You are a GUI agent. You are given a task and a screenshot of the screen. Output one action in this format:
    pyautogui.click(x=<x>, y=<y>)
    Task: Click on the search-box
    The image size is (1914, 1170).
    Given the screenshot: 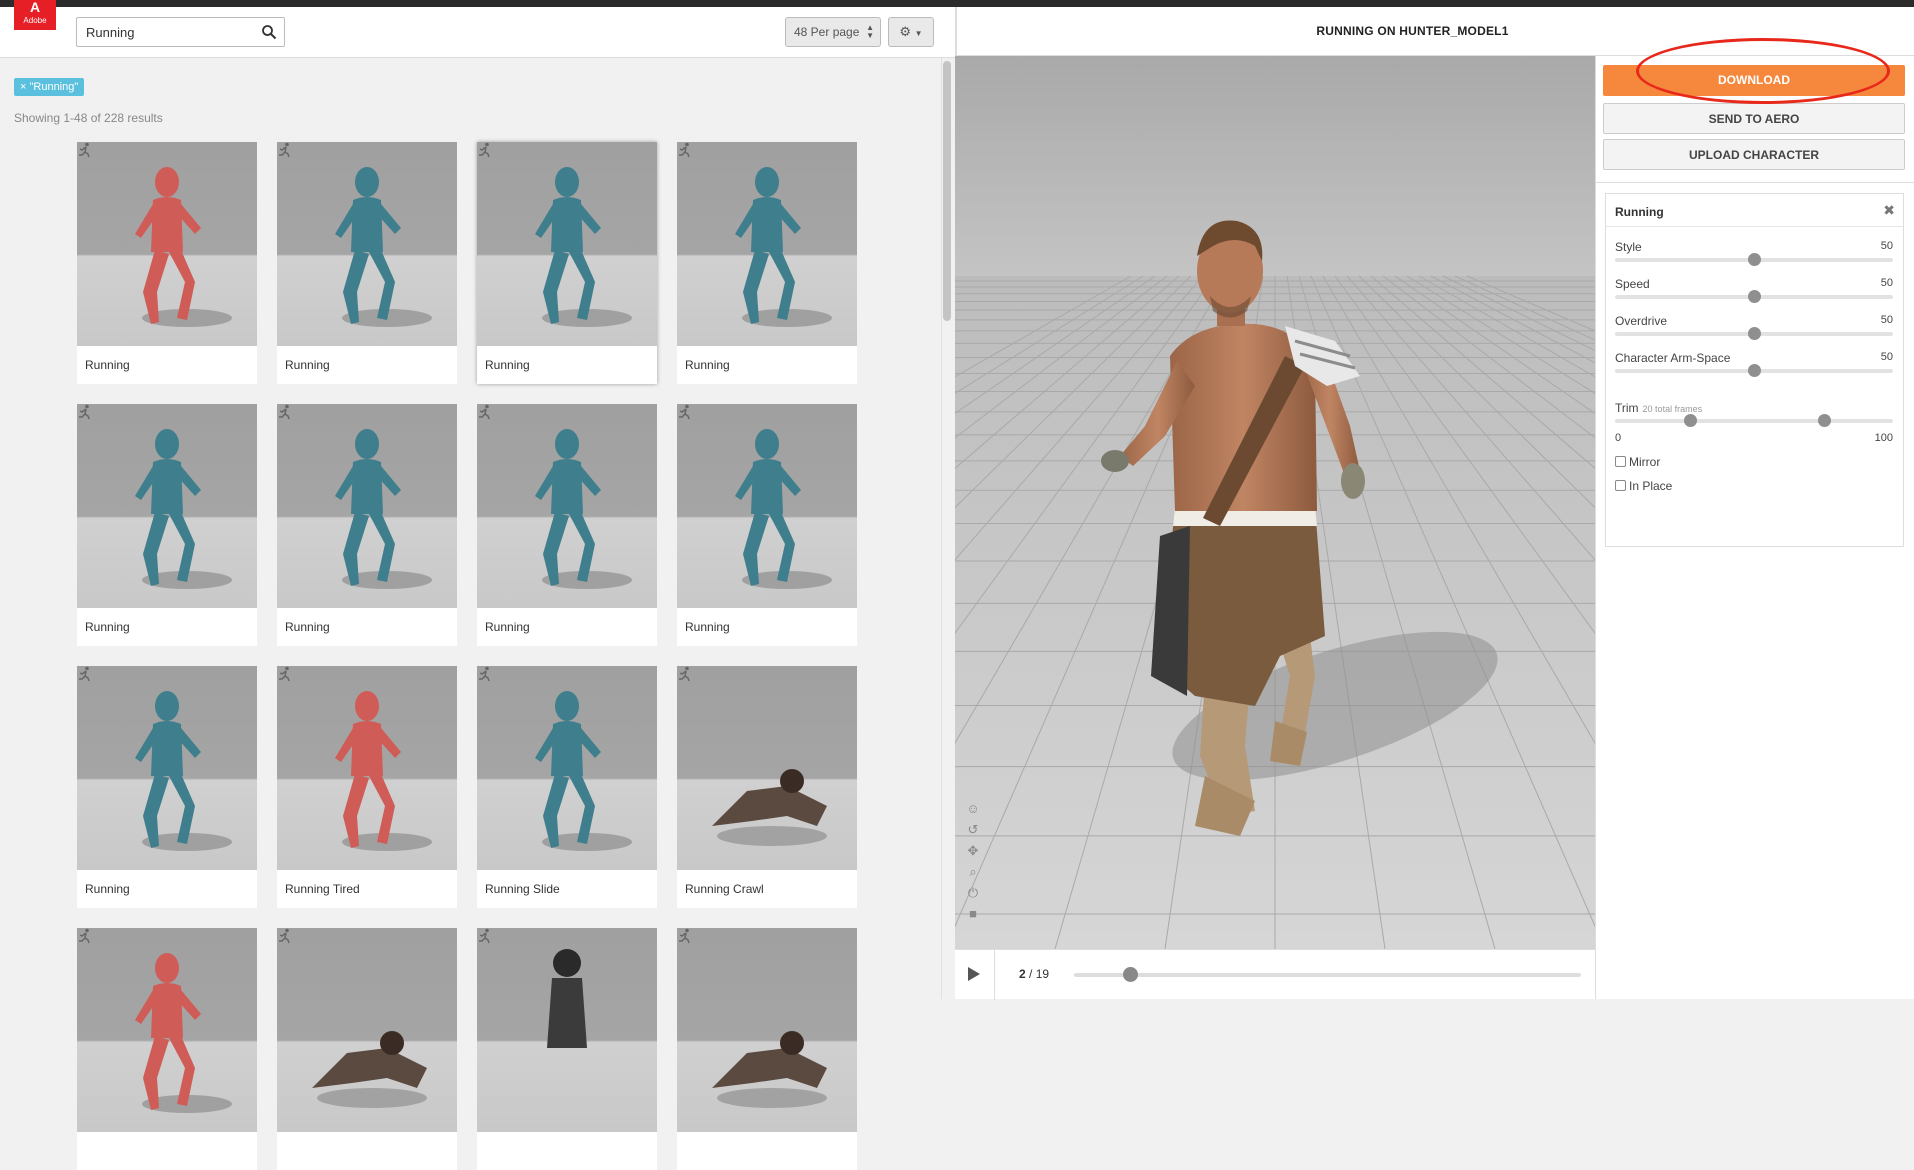 What is the action you would take?
    pyautogui.click(x=180, y=32)
    